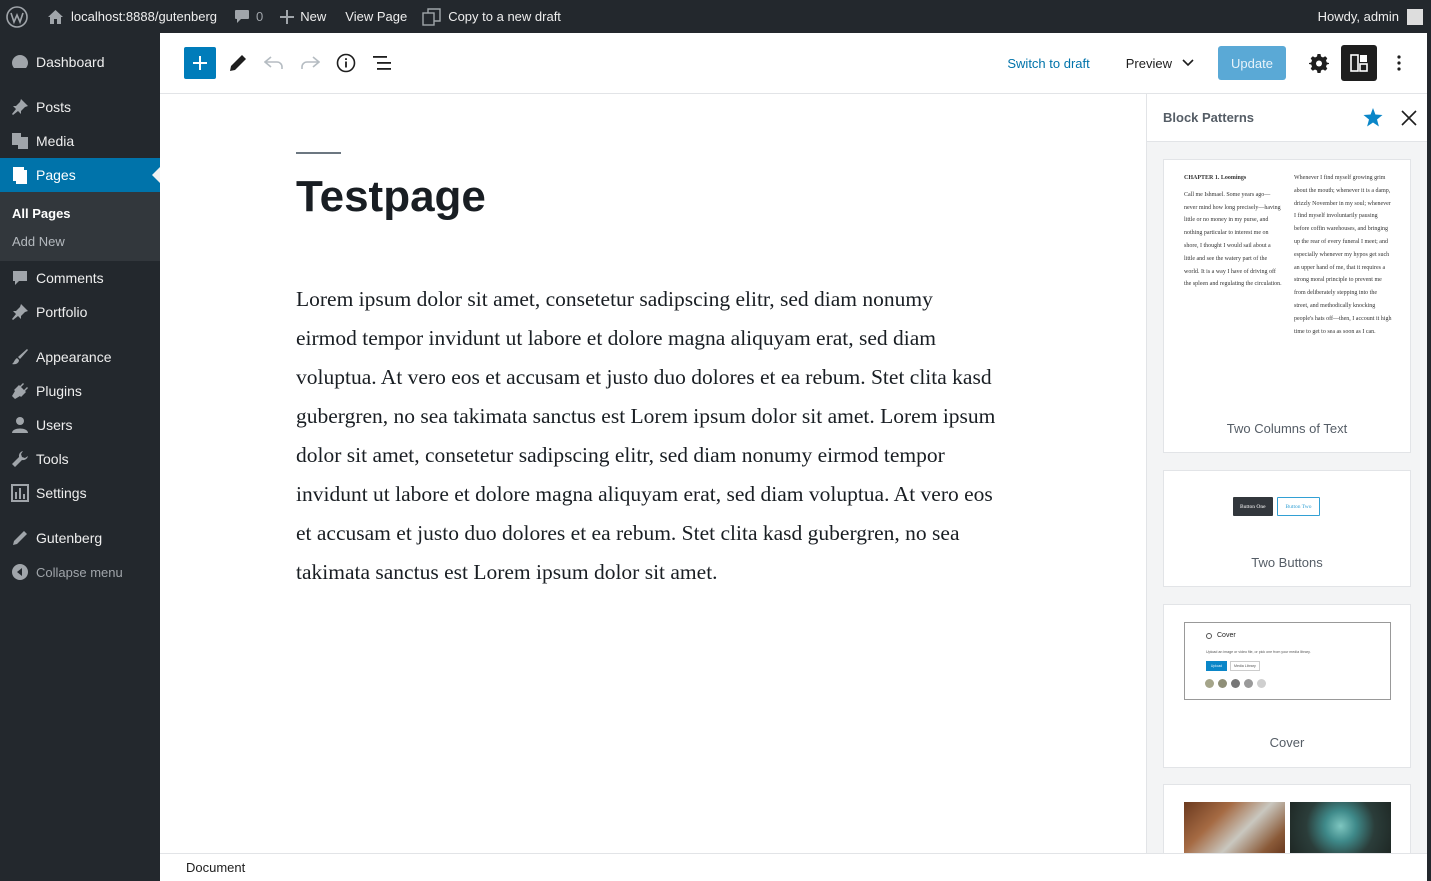  What do you see at coordinates (80, 538) in the screenshot?
I see `menu-item-gutenberg: Gutenberg` at bounding box center [80, 538].